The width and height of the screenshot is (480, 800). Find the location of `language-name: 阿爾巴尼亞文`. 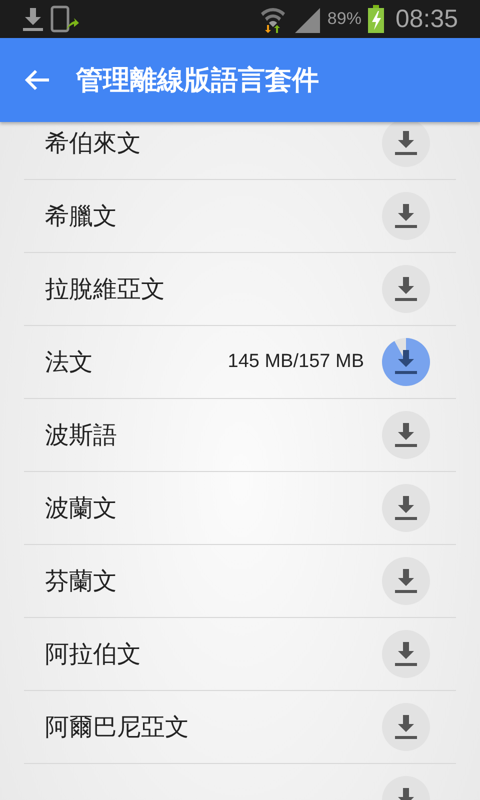

language-name: 阿爾巴尼亞文 is located at coordinates (117, 727).